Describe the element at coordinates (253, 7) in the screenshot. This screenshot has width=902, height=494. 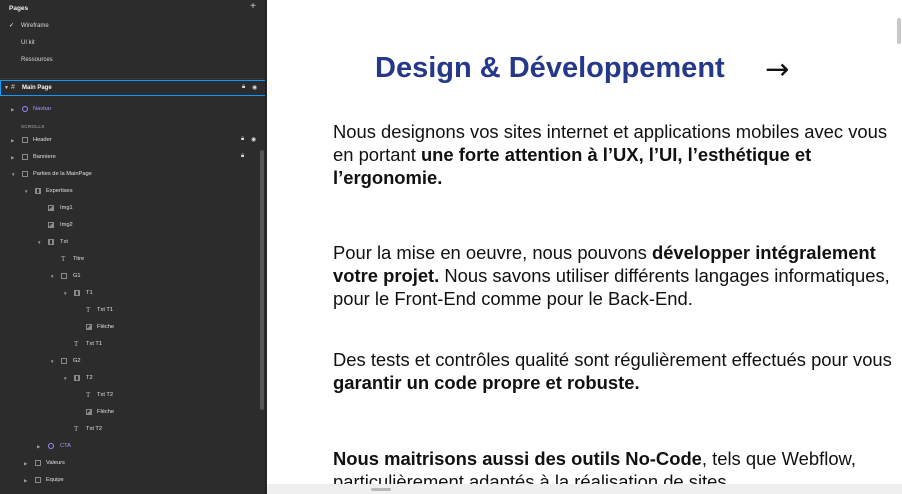
I see `add-page-icon: +` at that location.